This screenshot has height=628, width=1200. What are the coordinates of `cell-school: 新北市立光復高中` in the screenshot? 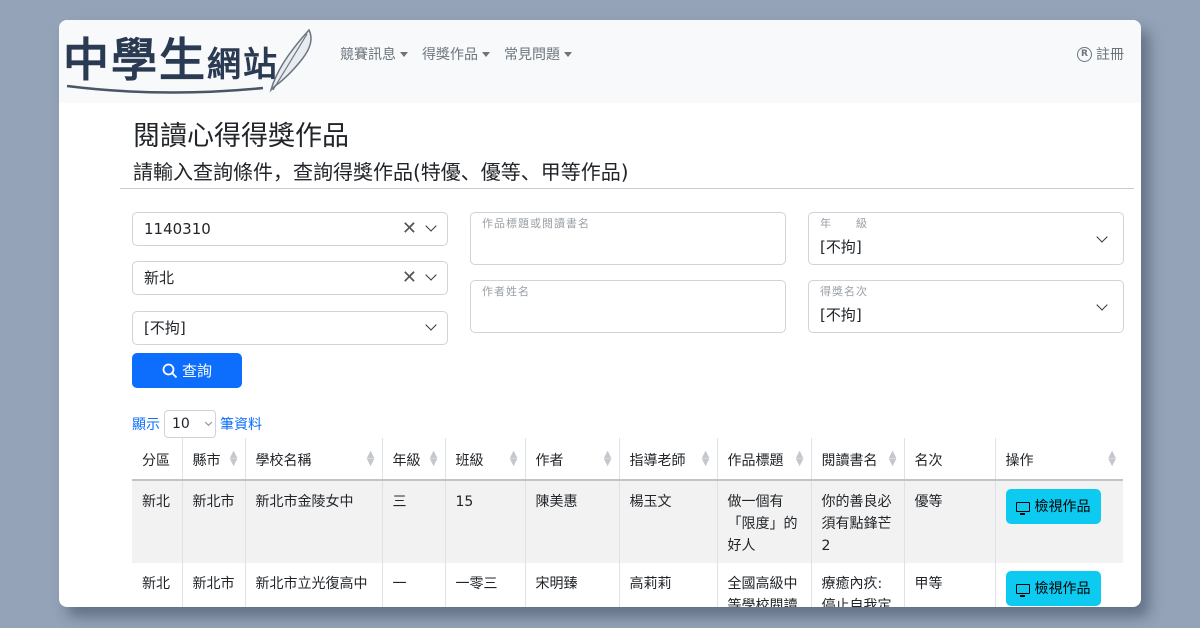 It's located at (313, 585).